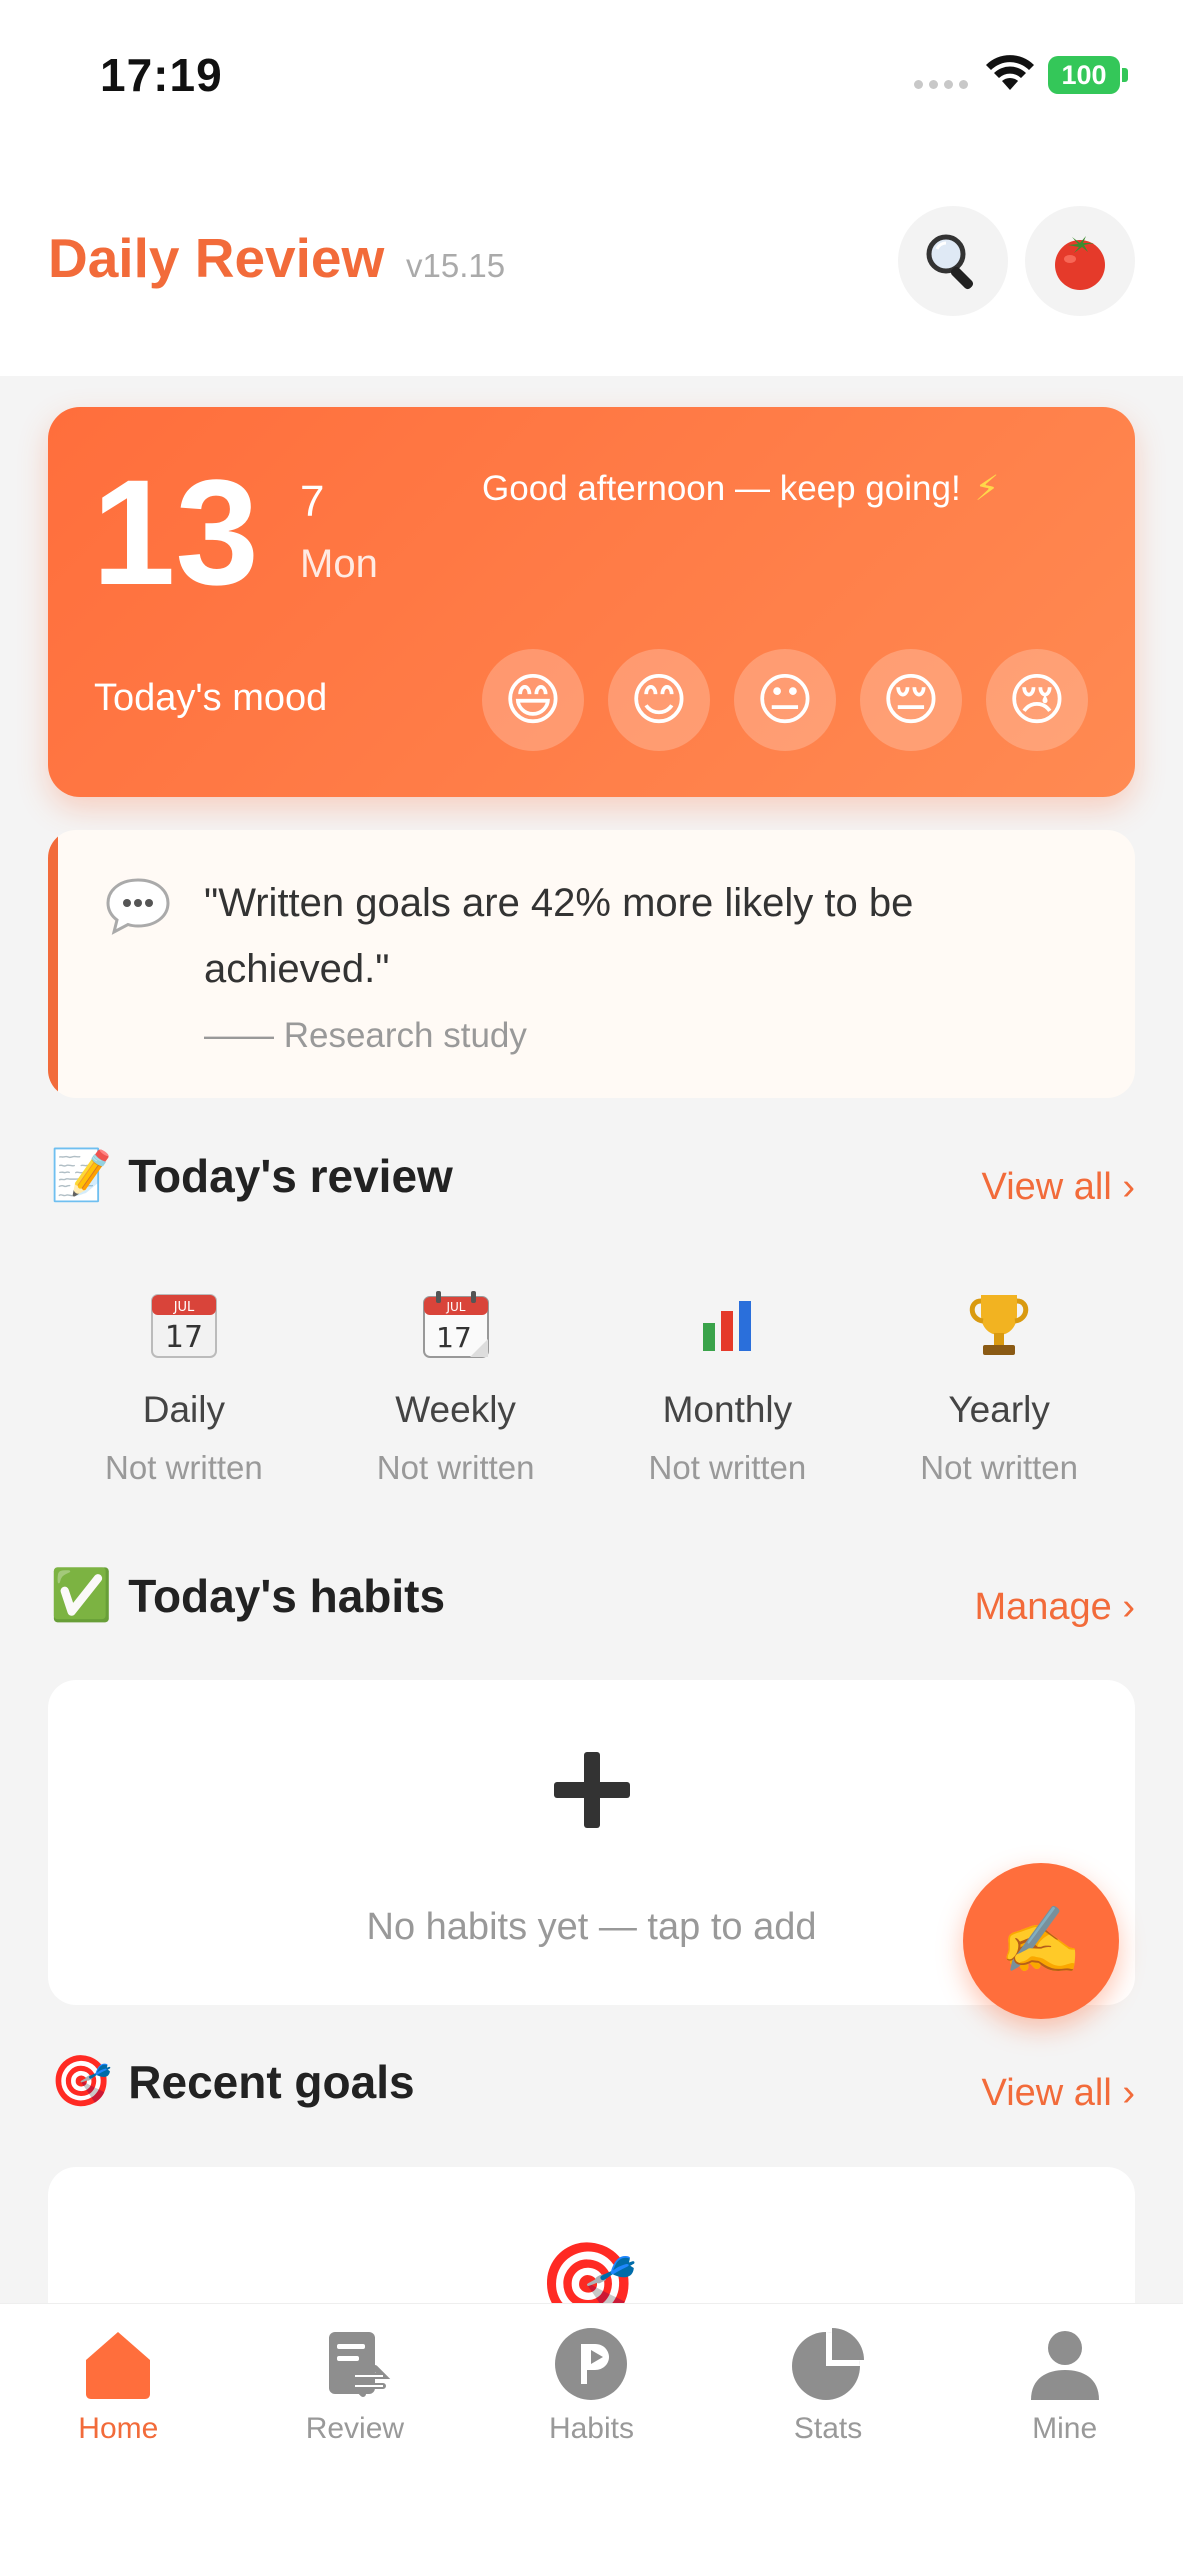 The width and height of the screenshot is (1183, 2560). Describe the element at coordinates (1084, 75) in the screenshot. I see `battery-level: 100` at that location.